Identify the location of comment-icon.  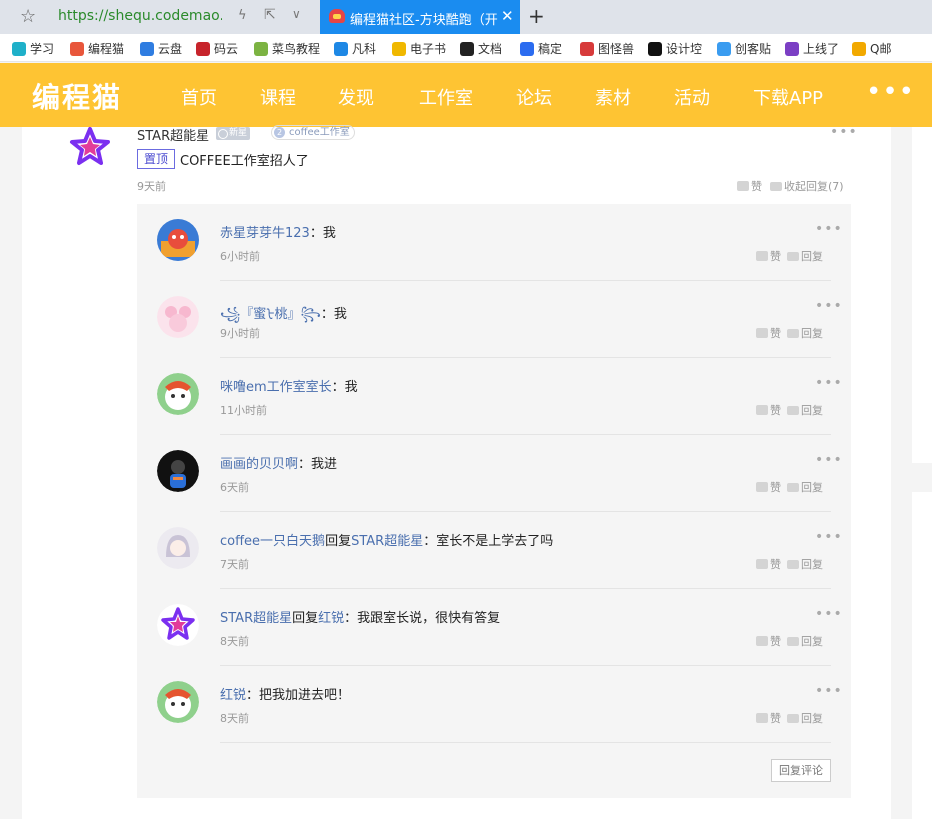
(776, 186).